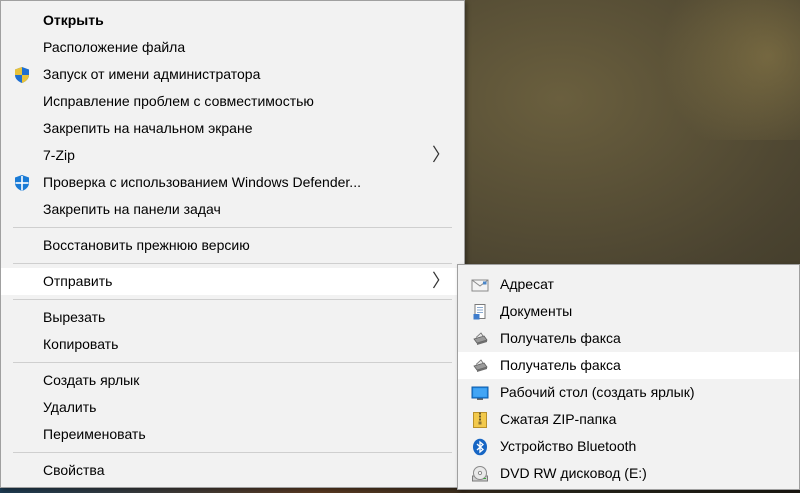 This screenshot has height=493, width=800. I want to click on sendto-fax-recipient-2: Получатель факса, so click(628, 365).